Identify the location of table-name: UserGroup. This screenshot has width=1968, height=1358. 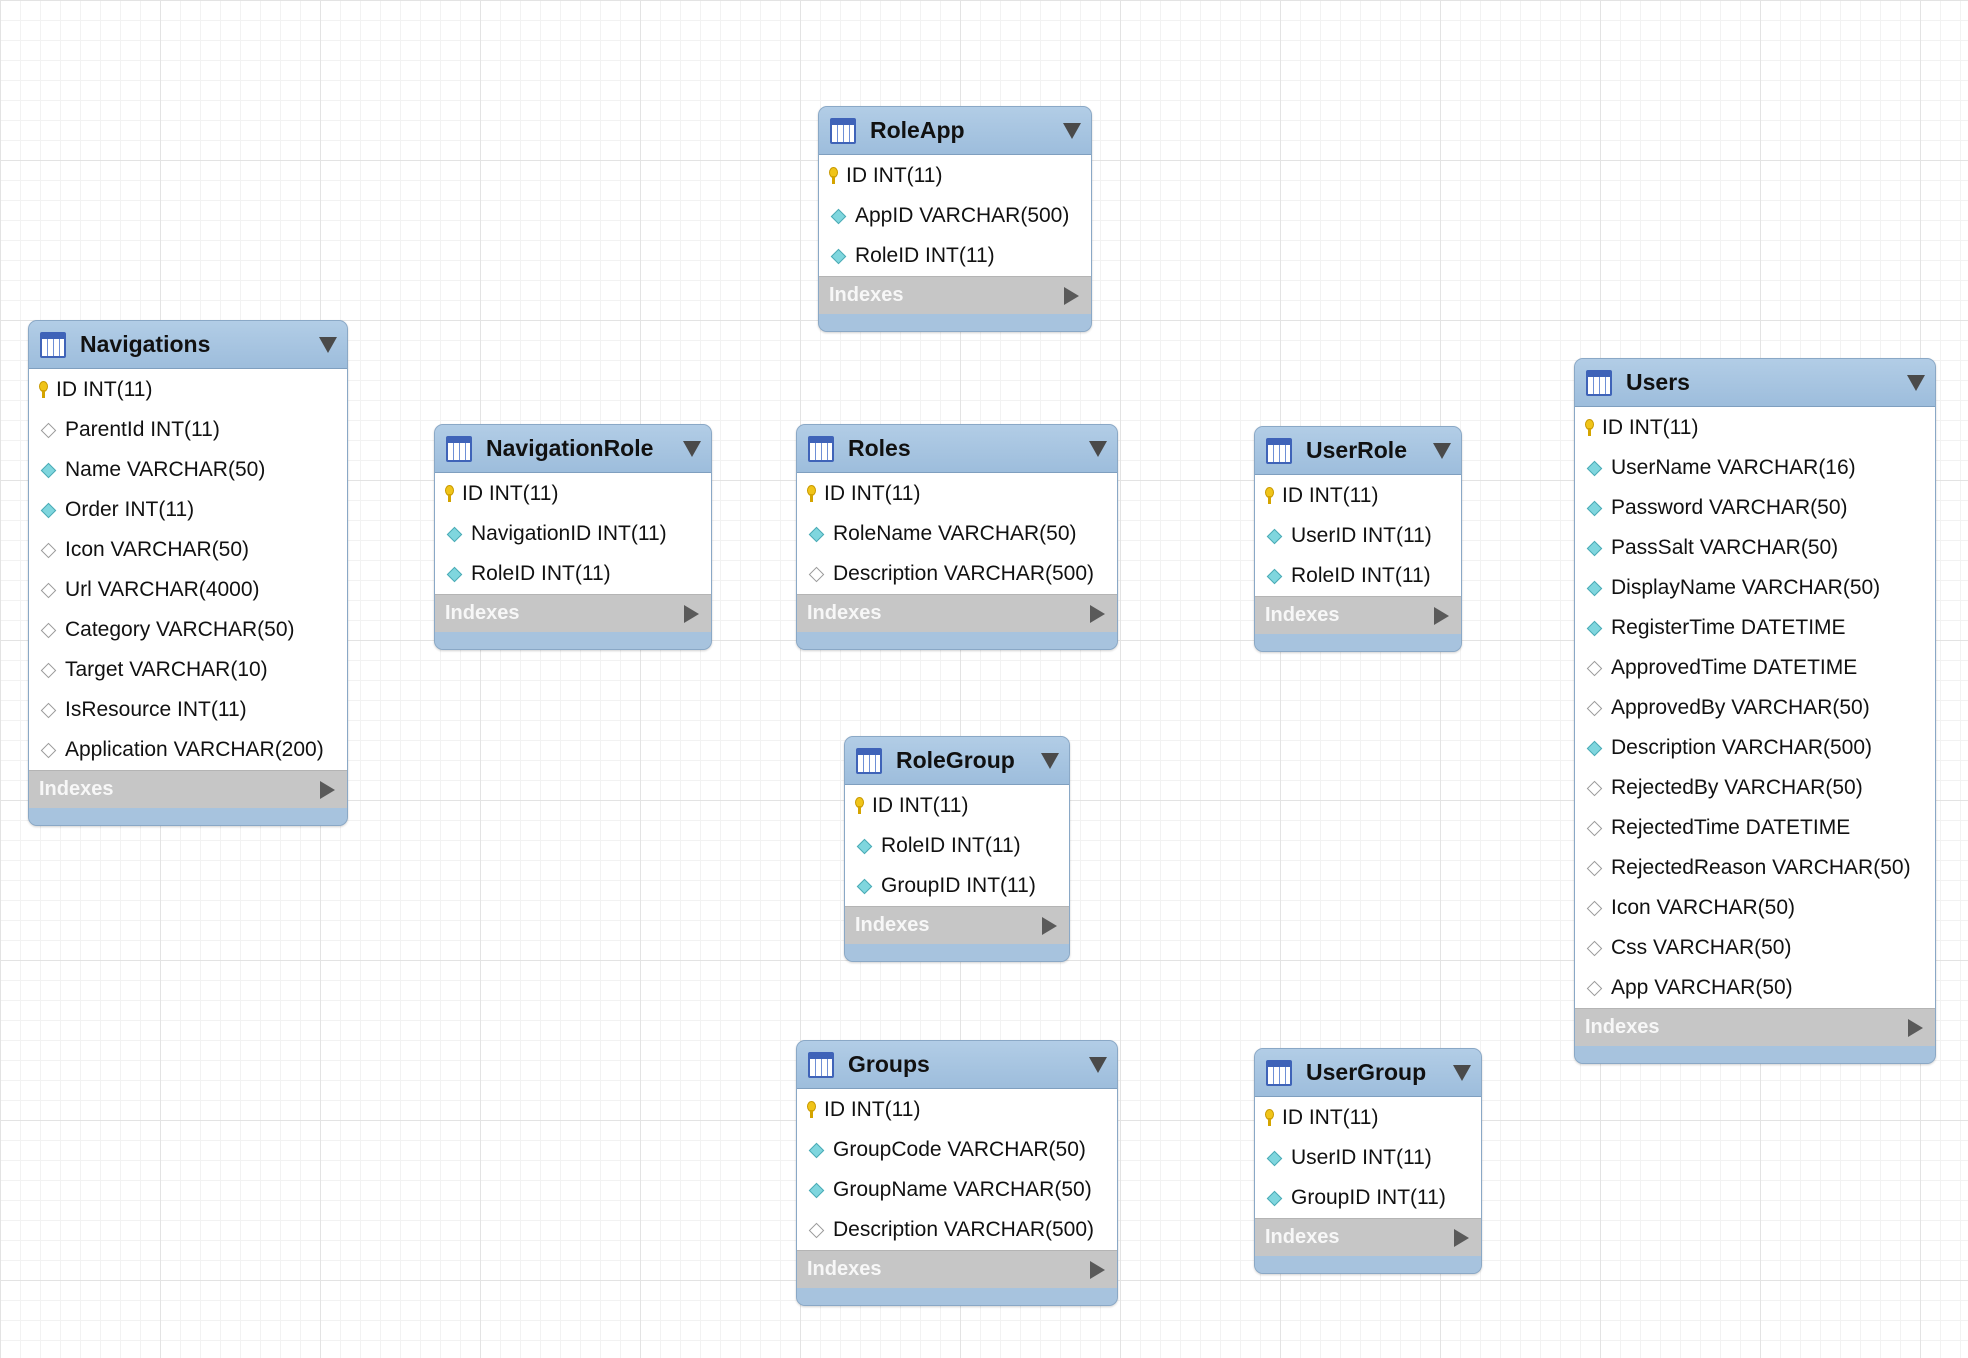
(1366, 1072).